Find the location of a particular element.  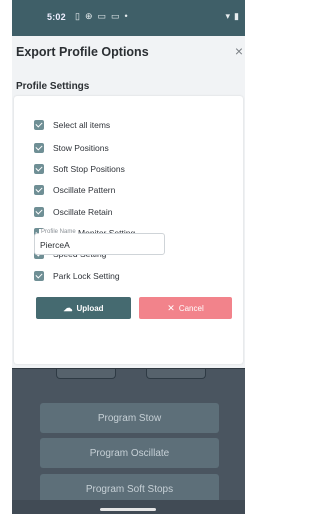

close-icon: × is located at coordinates (239, 51).